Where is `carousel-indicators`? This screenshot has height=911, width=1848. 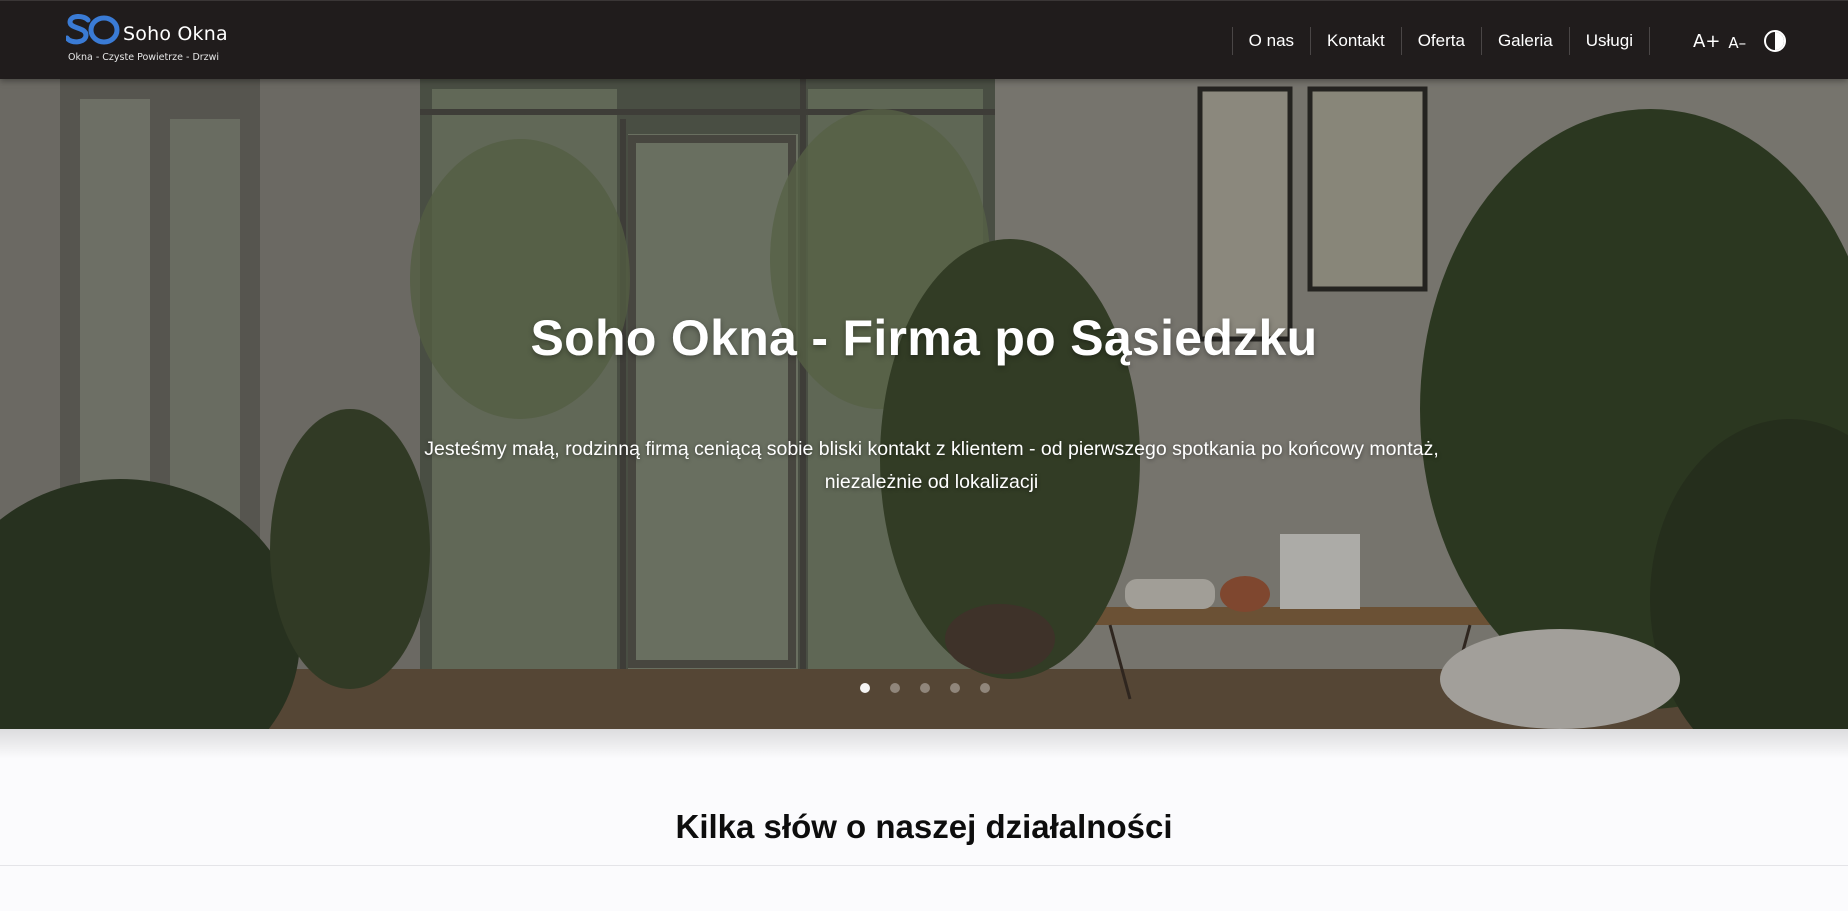
carousel-indicators is located at coordinates (925, 688).